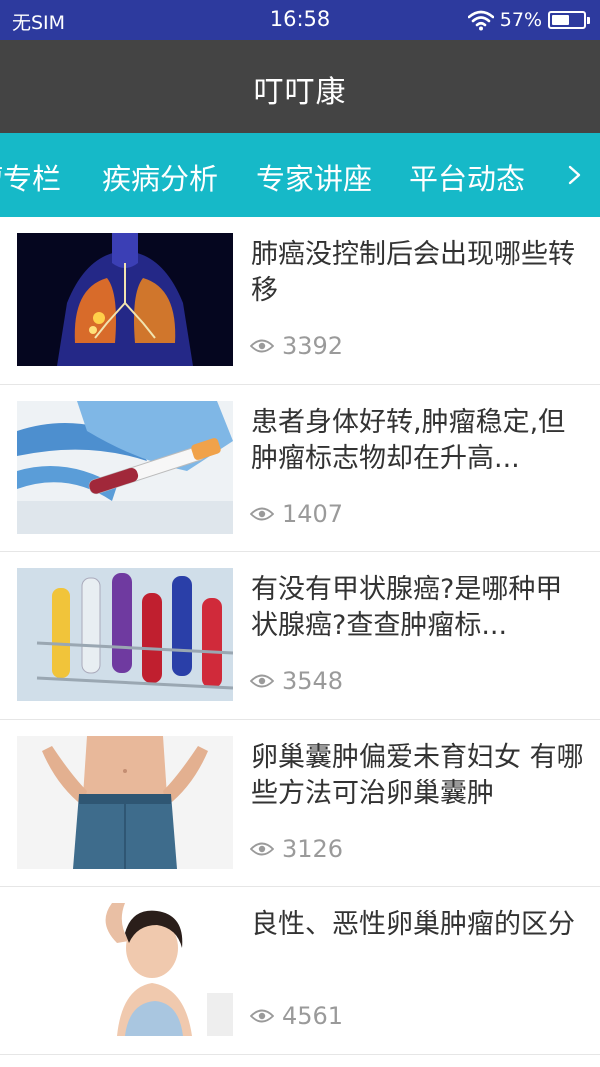 This screenshot has height=1067, width=600. I want to click on battery-level, so click(560, 20).